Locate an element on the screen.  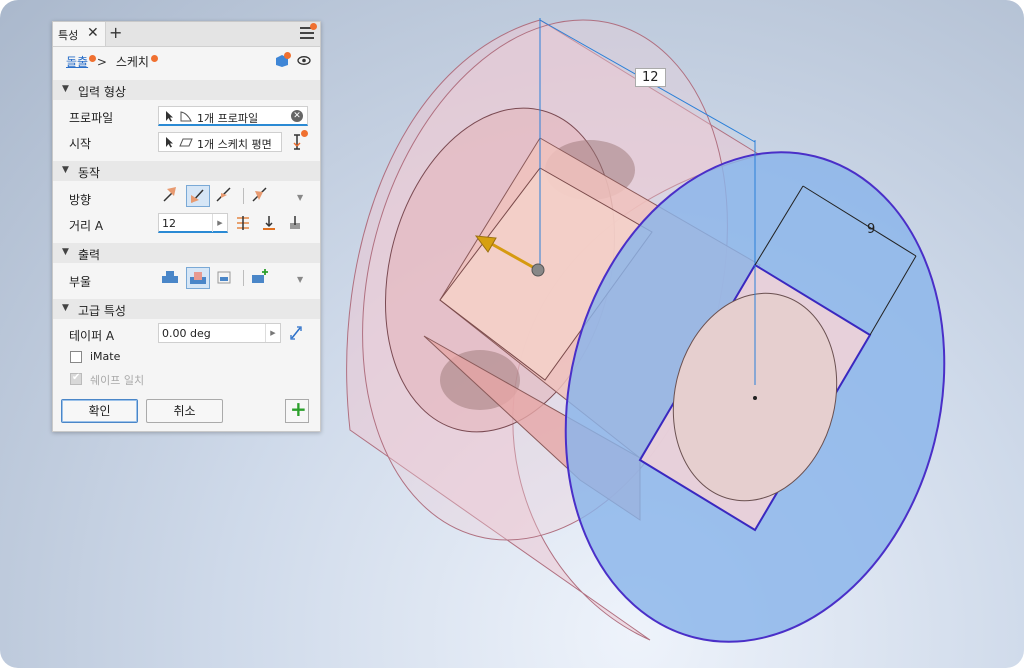
direction-arrow-handle is located at coordinates (538, 270).